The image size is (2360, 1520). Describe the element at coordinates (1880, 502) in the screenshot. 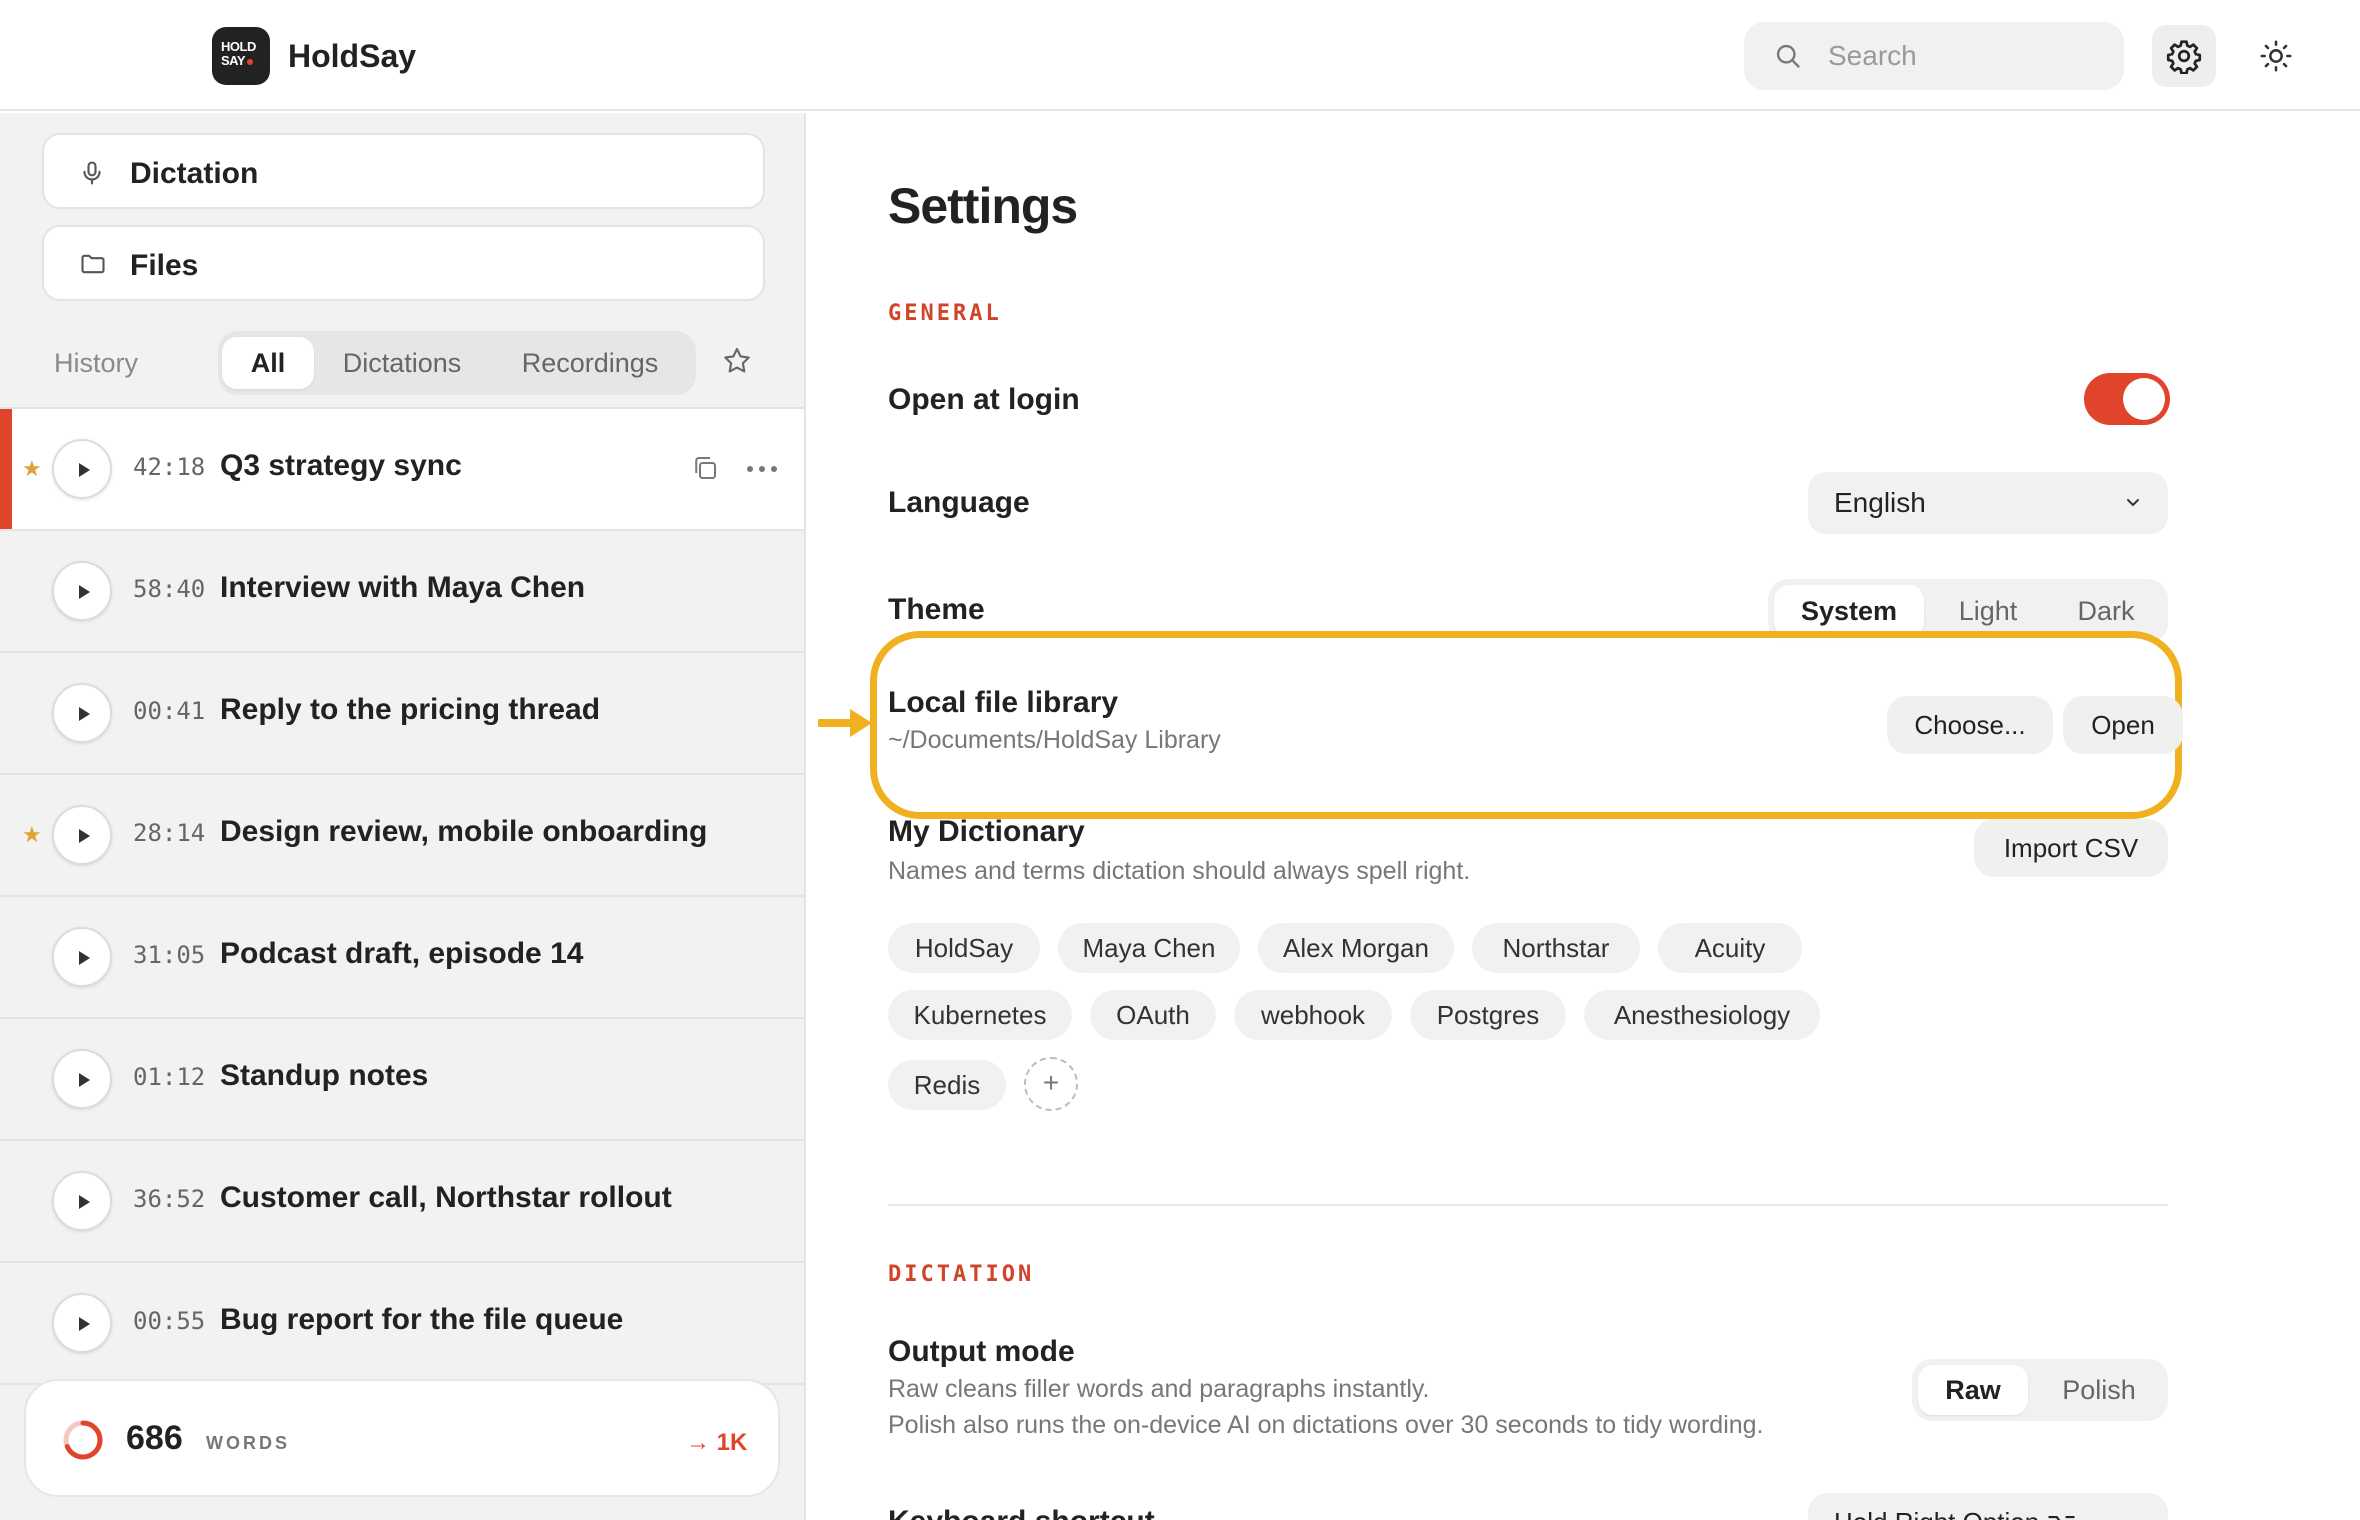

I see `language-value: English` at that location.